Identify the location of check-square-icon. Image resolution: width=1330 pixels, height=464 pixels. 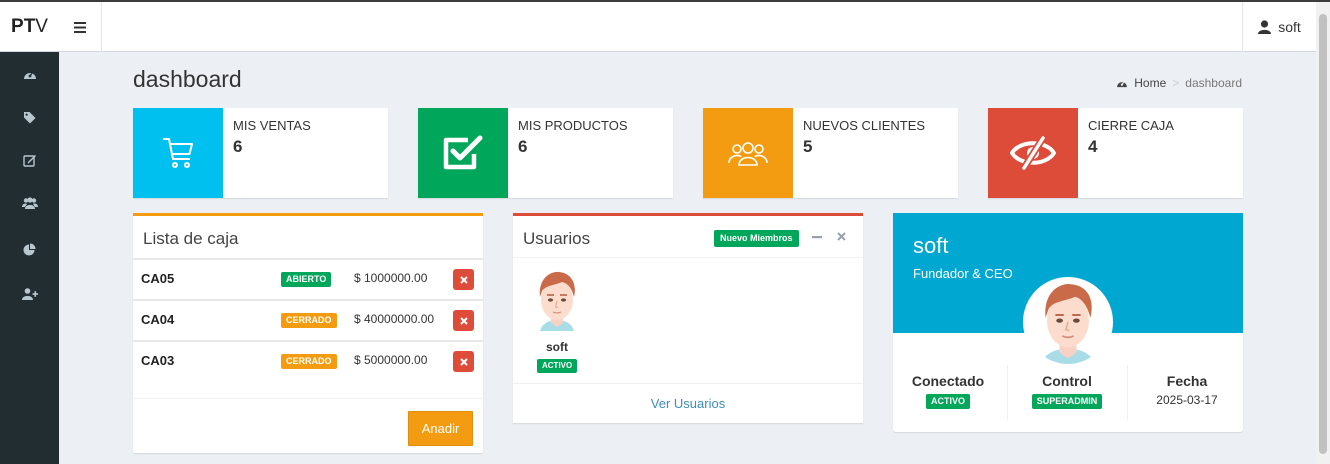
(463, 152).